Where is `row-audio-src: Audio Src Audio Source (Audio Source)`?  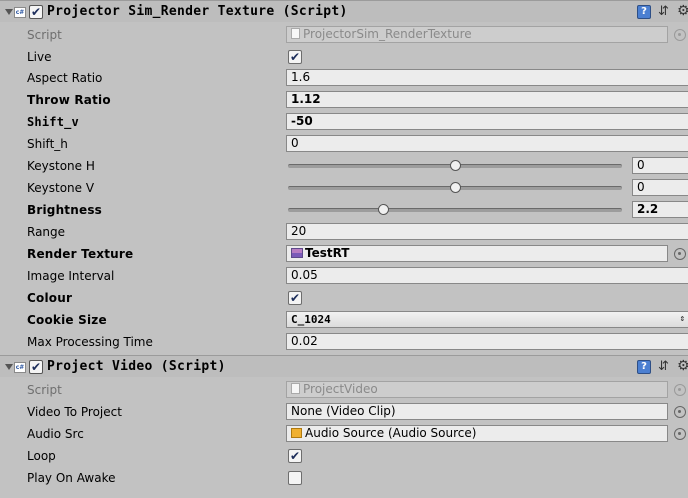 row-audio-src: Audio Src Audio Source (Audio Source) is located at coordinates (344, 434).